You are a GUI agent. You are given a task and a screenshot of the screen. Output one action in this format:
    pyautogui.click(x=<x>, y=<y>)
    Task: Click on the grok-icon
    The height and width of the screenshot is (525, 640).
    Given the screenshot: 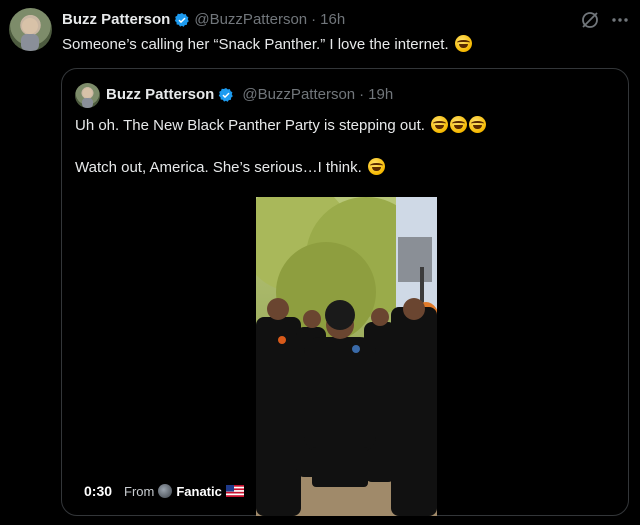 What is the action you would take?
    pyautogui.click(x=590, y=20)
    